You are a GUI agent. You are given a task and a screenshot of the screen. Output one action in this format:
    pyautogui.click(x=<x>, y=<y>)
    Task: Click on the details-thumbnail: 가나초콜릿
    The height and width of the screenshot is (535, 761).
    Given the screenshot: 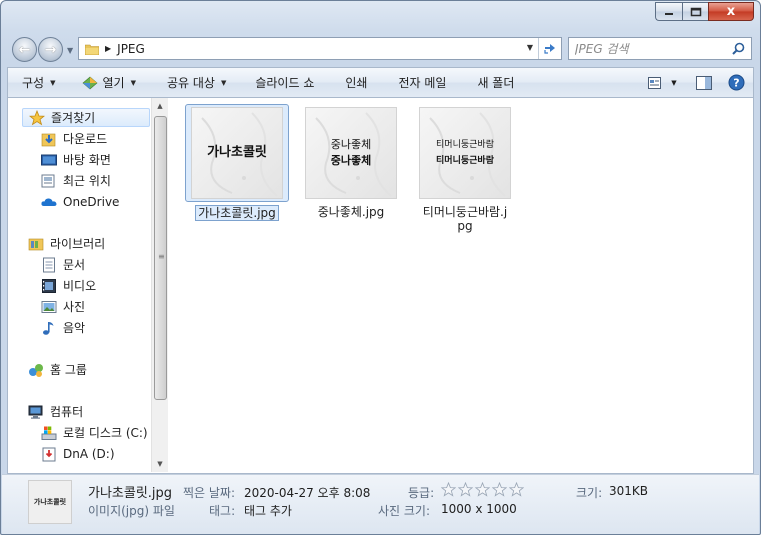 What is the action you would take?
    pyautogui.click(x=50, y=502)
    